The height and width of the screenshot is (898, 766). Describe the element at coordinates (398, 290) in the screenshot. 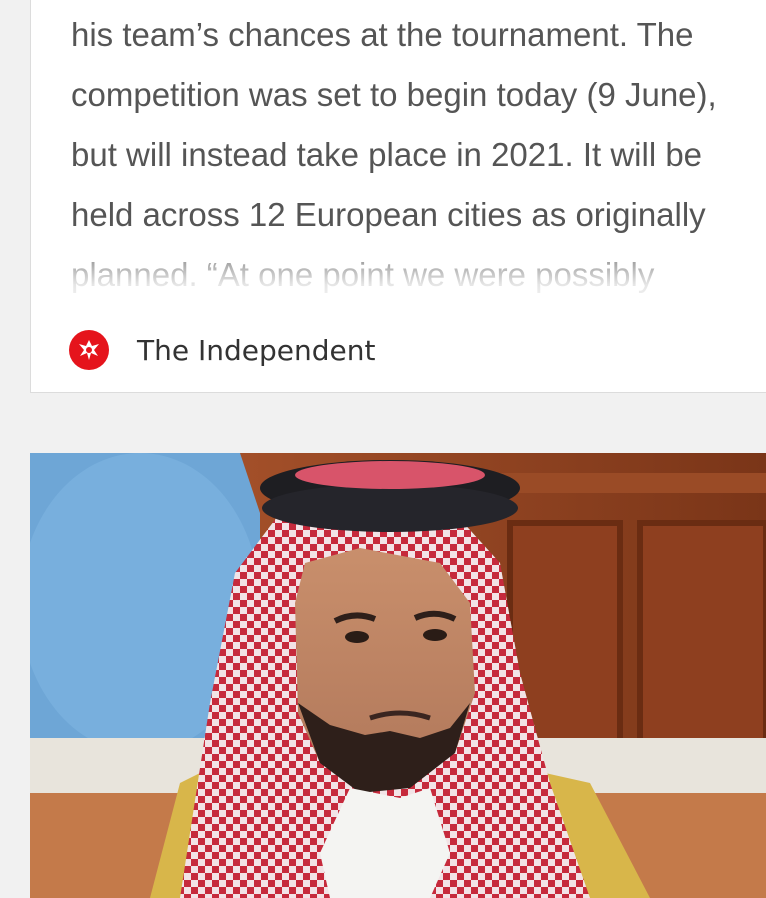

I see `excerpt-fade-overlay` at that location.